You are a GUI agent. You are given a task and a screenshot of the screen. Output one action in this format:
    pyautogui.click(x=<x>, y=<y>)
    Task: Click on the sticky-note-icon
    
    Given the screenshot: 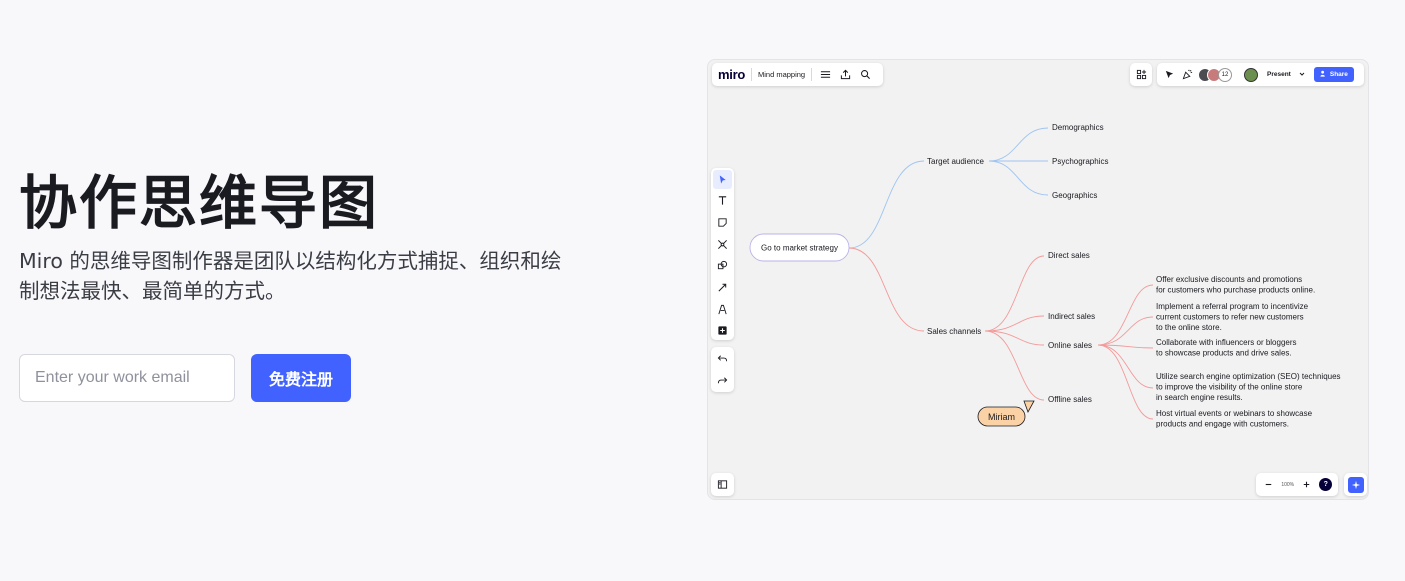 What is the action you would take?
    pyautogui.click(x=722, y=222)
    